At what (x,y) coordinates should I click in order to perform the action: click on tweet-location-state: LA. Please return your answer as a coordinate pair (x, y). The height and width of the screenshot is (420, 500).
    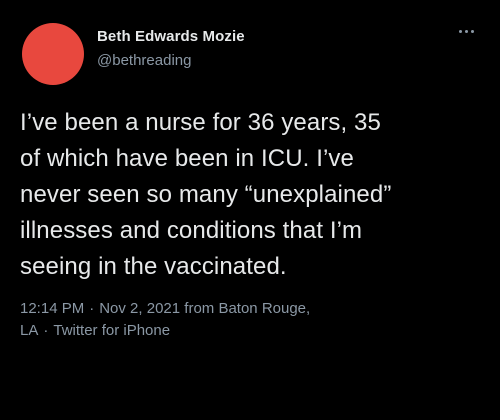
    Looking at the image, I should click on (29, 330).